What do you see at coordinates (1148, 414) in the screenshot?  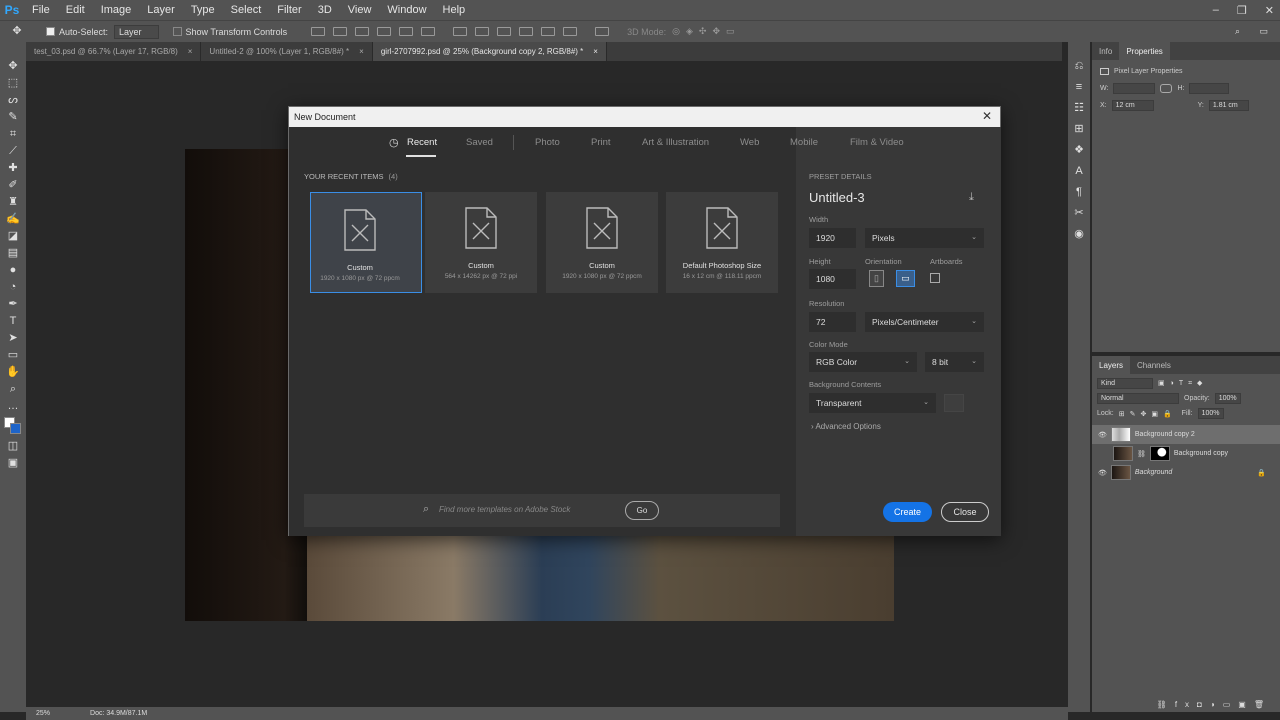 I see `lock-icons: ⊞✎✥▣🔒` at bounding box center [1148, 414].